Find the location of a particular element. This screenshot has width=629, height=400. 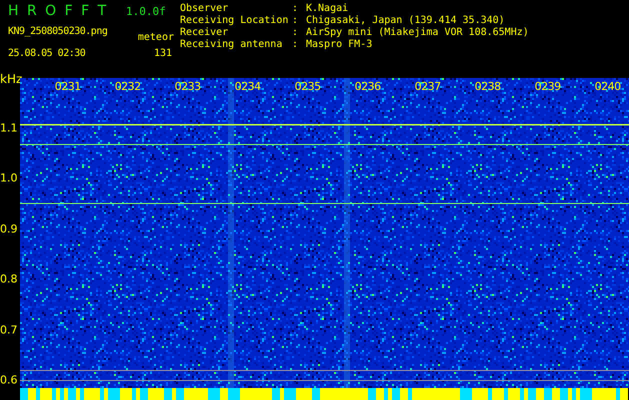

info-label: Receiving antenna is located at coordinates (232, 45).